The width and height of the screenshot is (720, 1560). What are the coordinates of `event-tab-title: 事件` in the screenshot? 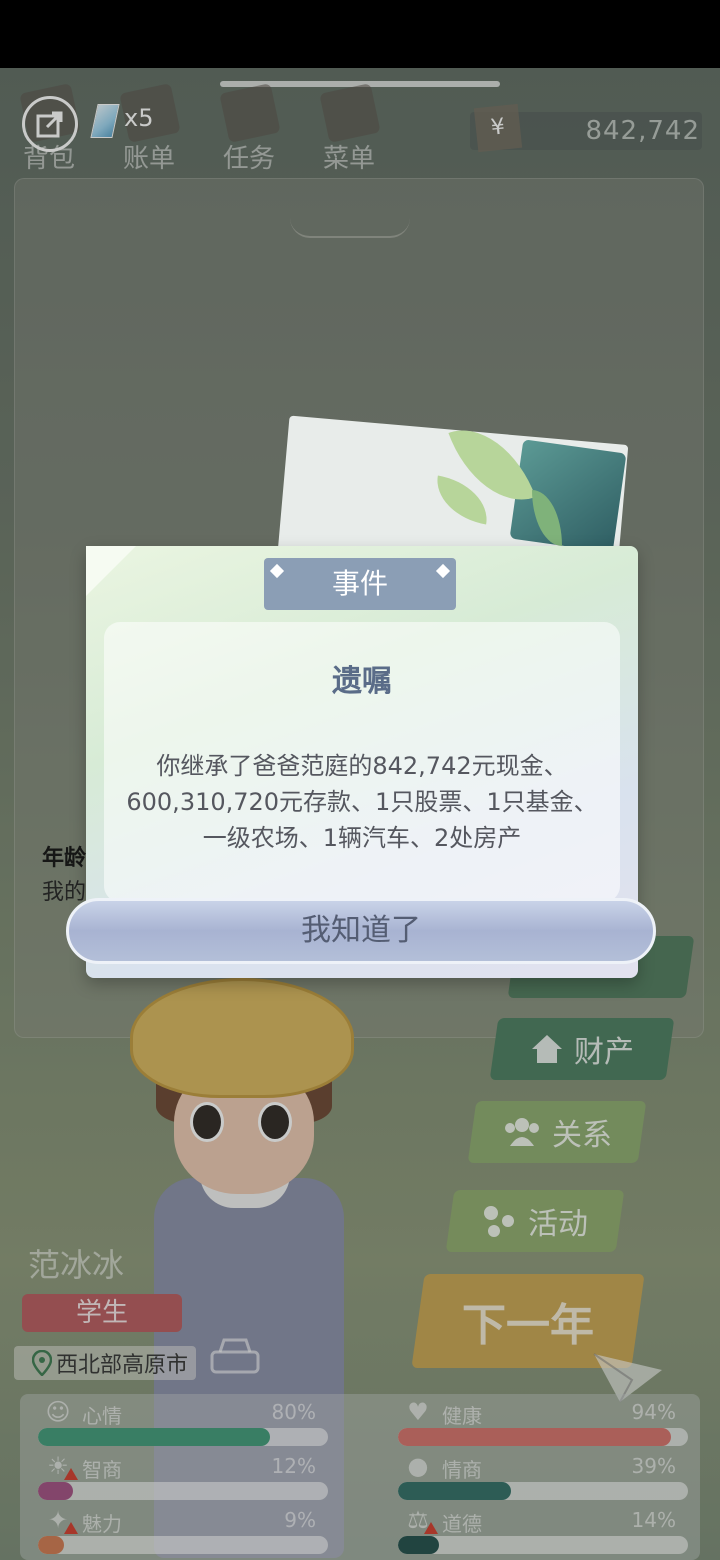 It's located at (360, 584).